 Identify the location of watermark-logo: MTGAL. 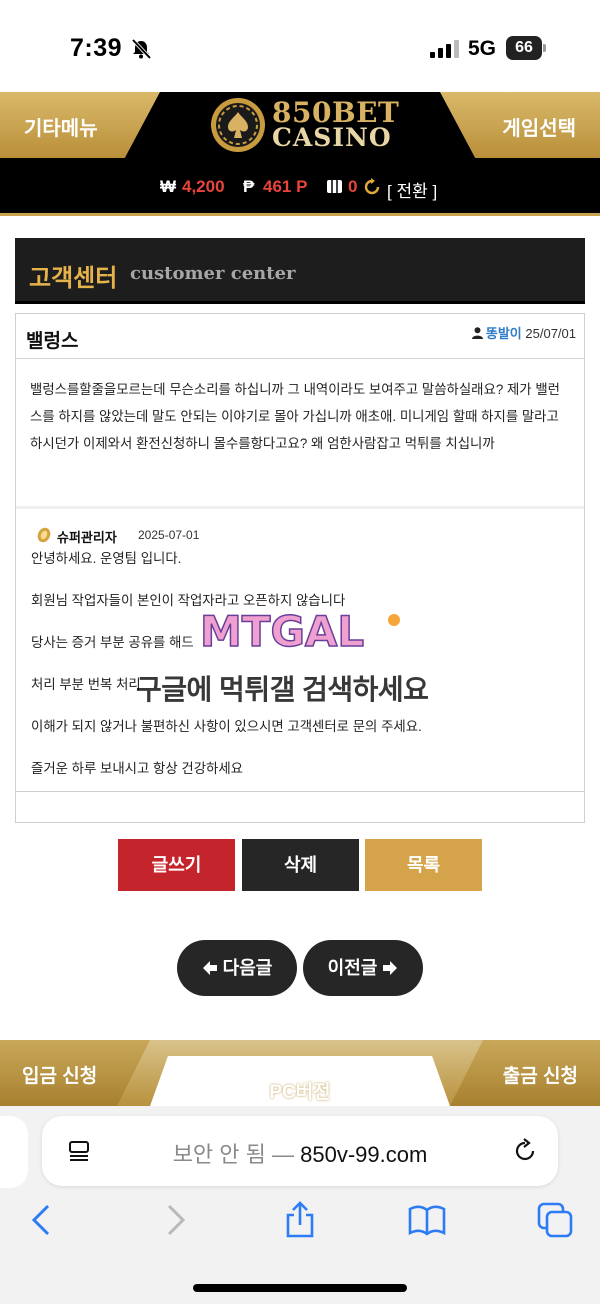
(299, 630).